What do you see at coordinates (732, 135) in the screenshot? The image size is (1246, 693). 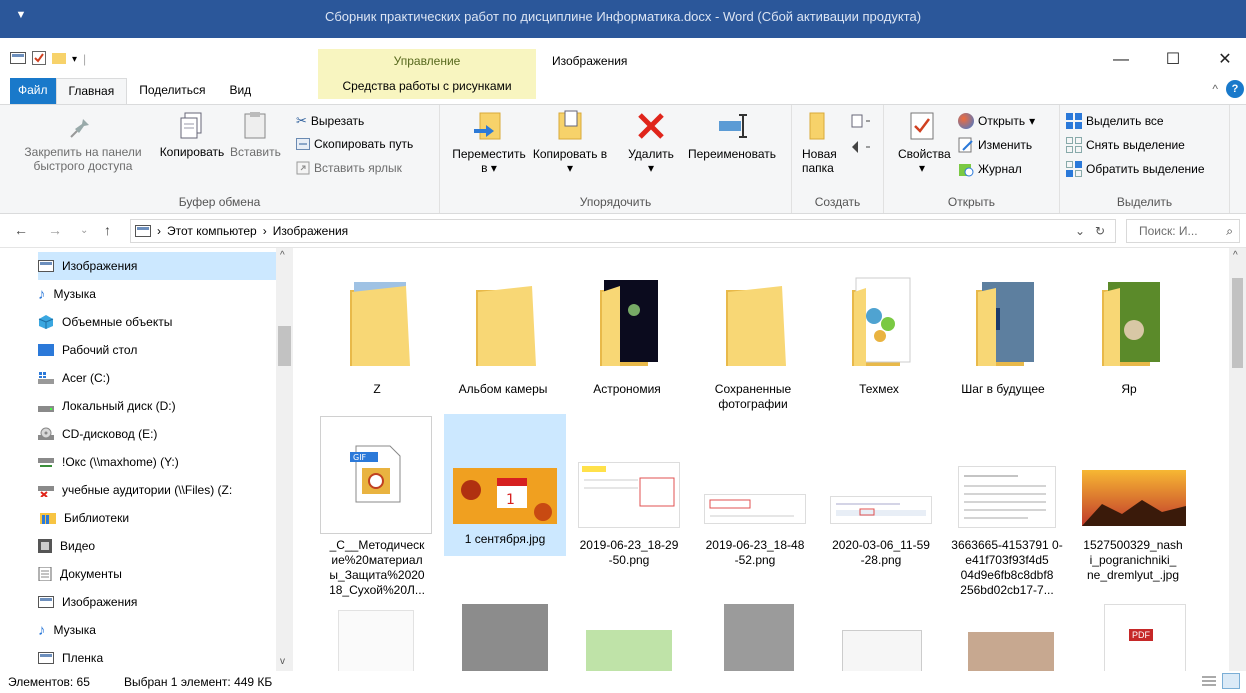 I see `rename-button: Переименовать` at bounding box center [732, 135].